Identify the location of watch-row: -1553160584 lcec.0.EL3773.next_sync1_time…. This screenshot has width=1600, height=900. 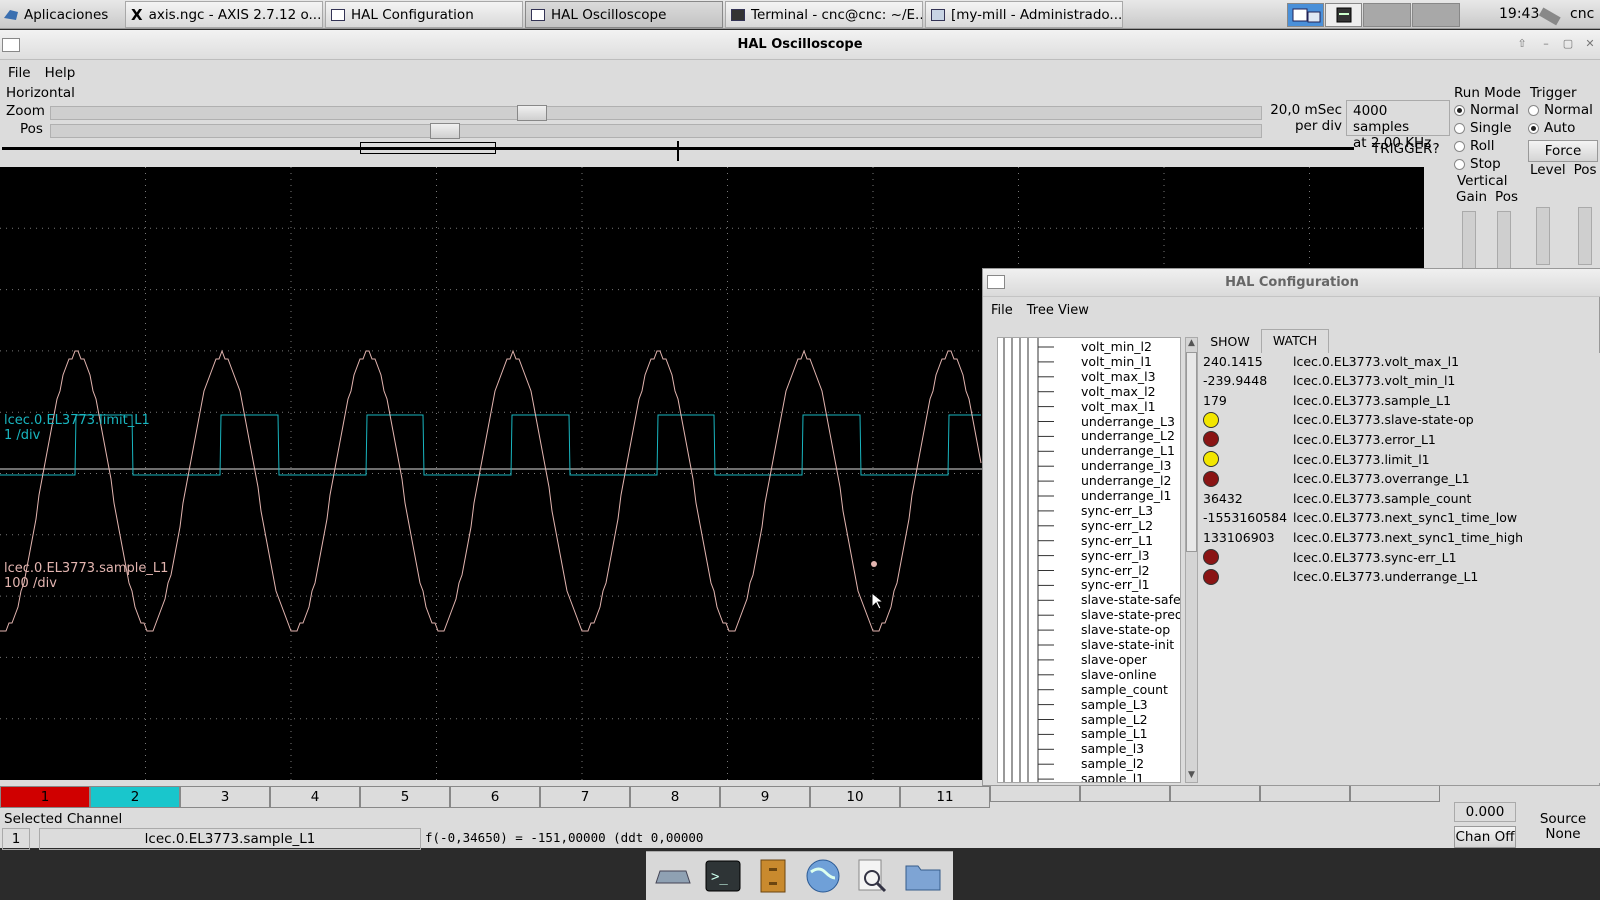
(1358, 518).